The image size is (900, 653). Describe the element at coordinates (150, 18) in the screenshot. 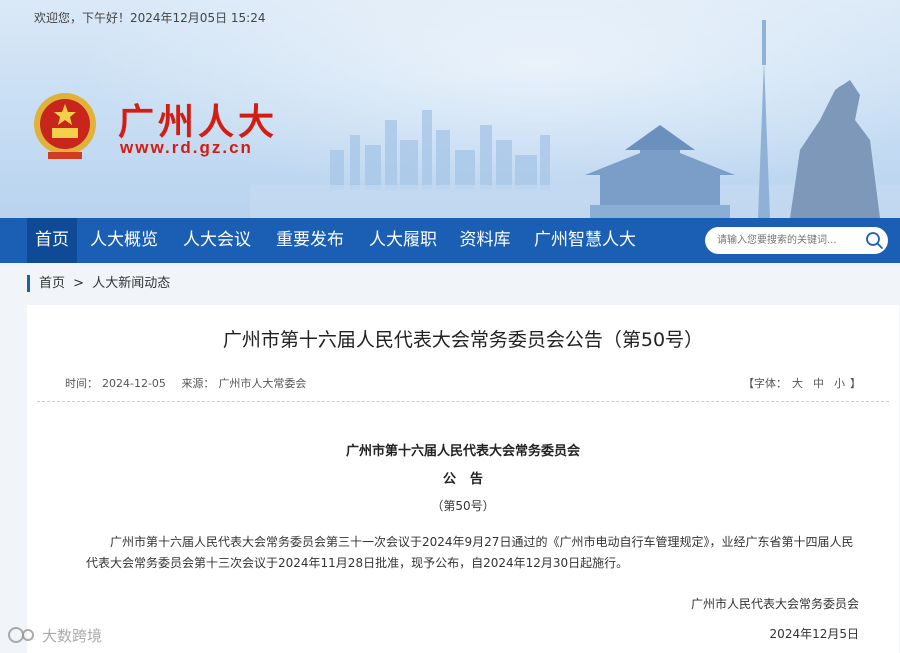

I see `greeting-text: 欢迎您，下午好！2024年12月05日 15:24` at that location.